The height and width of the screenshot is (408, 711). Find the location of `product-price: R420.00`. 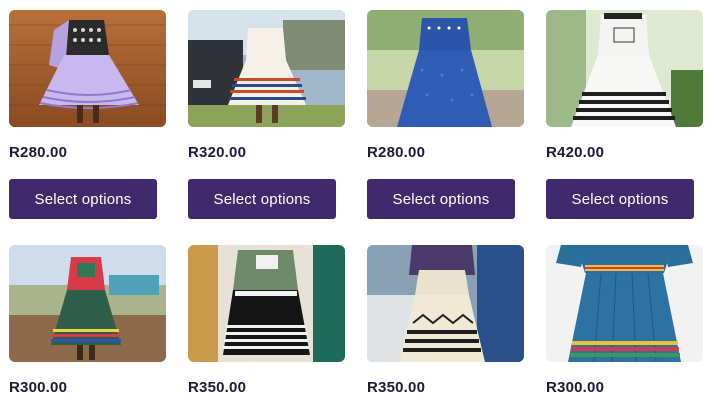

product-price: R420.00 is located at coordinates (575, 152).